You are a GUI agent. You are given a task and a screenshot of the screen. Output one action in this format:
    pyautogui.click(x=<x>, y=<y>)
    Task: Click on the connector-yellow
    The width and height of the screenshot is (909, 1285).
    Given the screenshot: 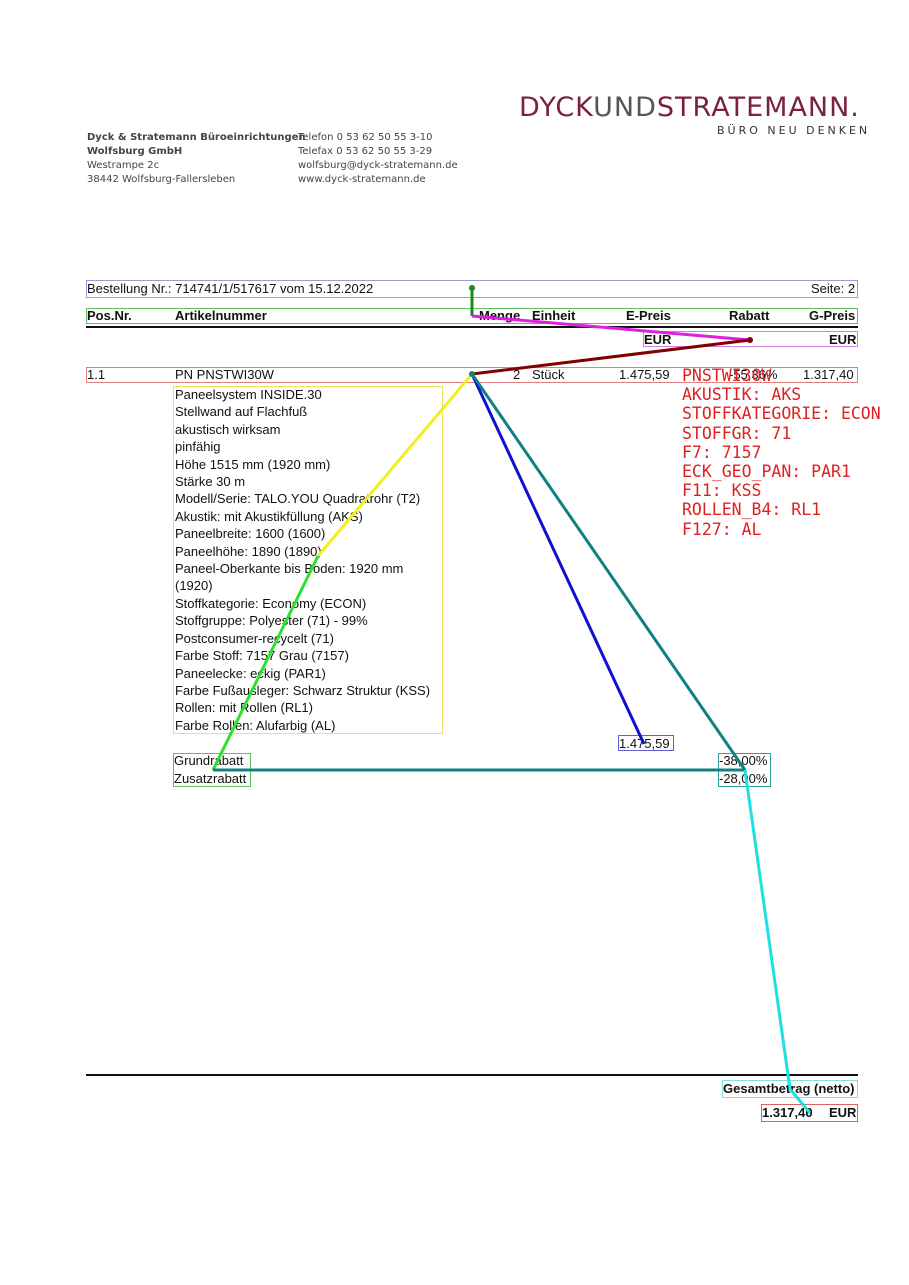 What is the action you would take?
    pyautogui.click(x=395, y=465)
    